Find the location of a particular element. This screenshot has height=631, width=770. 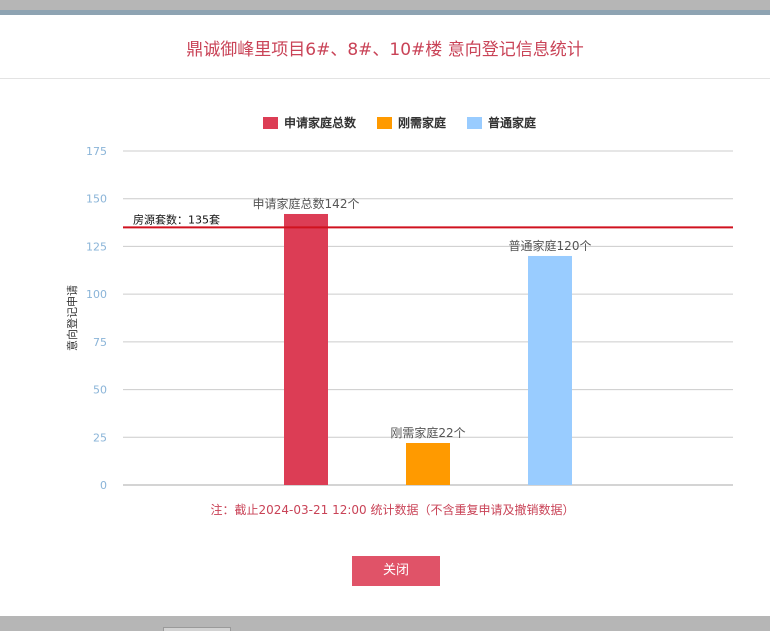

backdrop-bottom-bar is located at coordinates (385, 623).